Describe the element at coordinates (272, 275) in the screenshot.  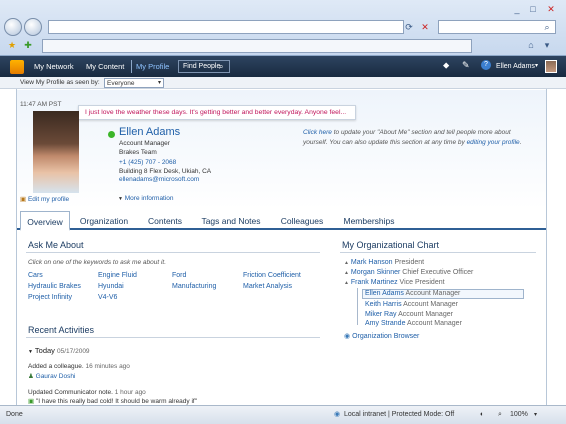
I see `keyword-link: Friction Coefficient` at that location.